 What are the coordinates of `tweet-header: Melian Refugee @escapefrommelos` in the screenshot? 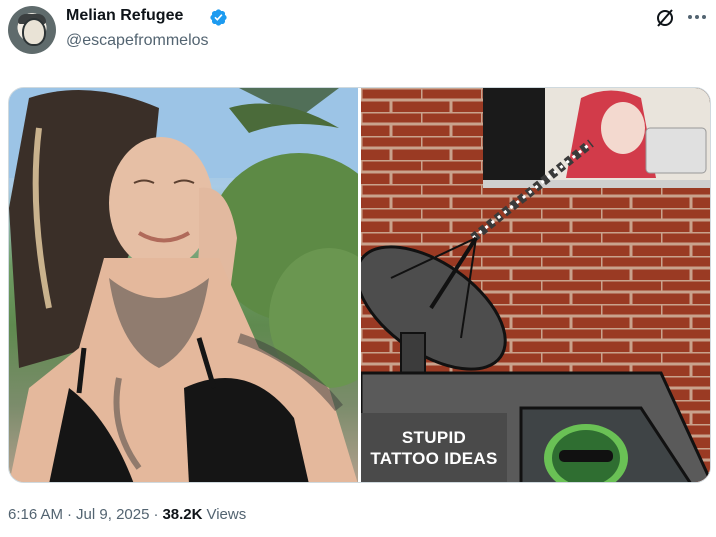 It's located at (358, 40).